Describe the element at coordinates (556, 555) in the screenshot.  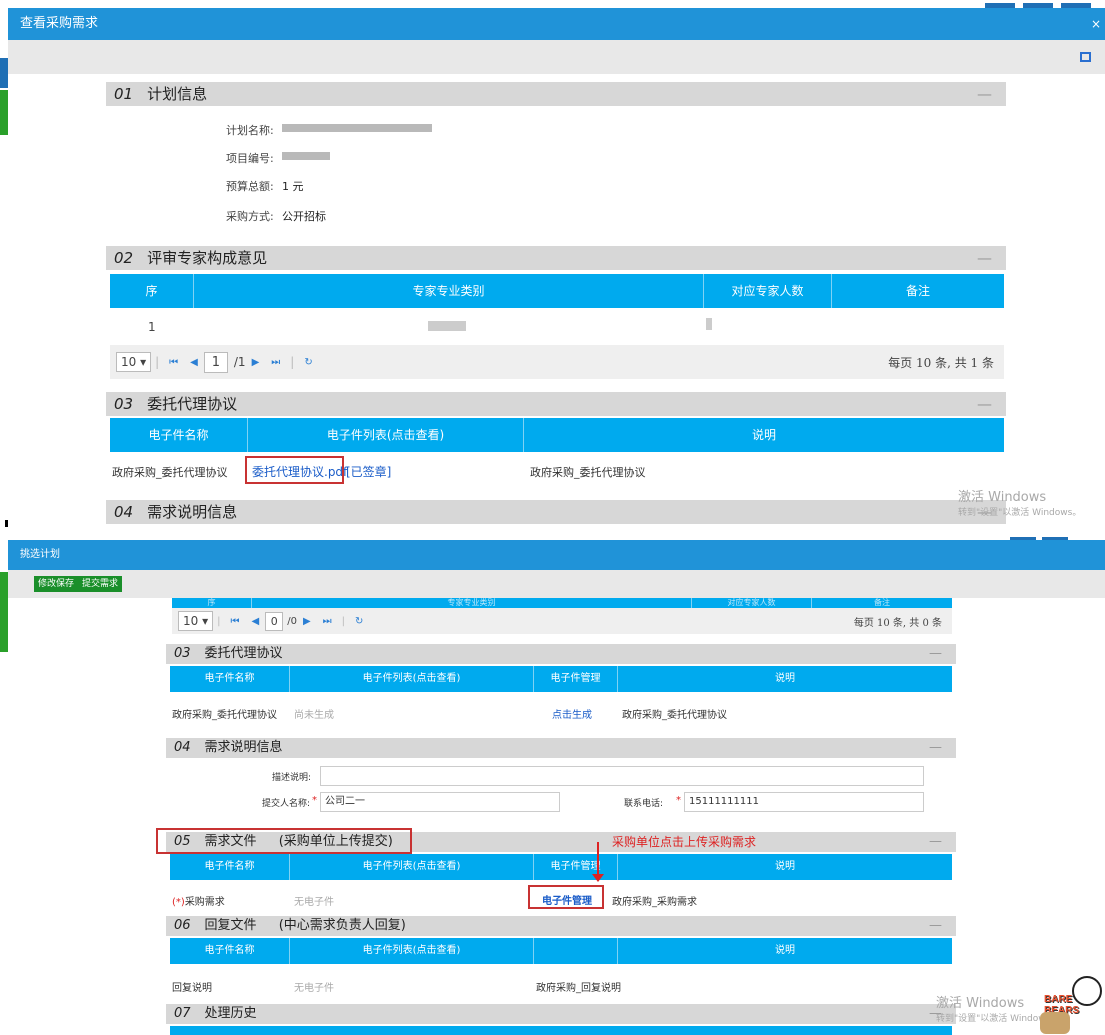
I see `window-titlebar: 挑选计划` at that location.